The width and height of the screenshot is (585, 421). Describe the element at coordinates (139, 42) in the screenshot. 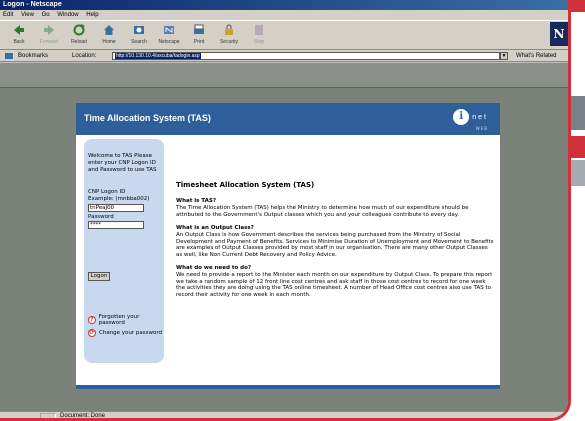

I see `search-label: Search` at that location.